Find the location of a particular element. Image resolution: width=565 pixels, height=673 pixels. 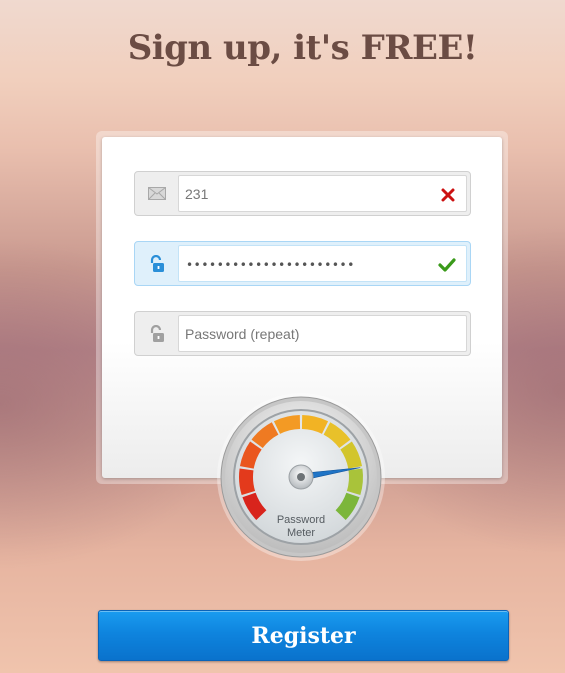

x-mark-icon is located at coordinates (448, 195).